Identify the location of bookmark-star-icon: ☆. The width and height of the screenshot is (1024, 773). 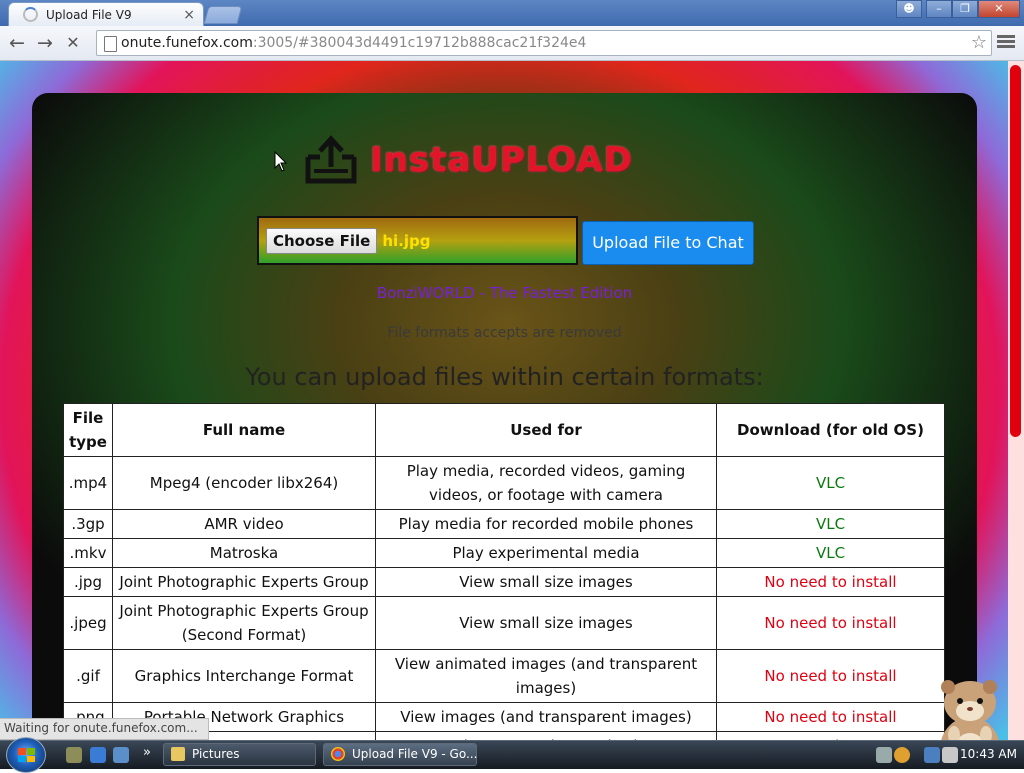
(979, 42).